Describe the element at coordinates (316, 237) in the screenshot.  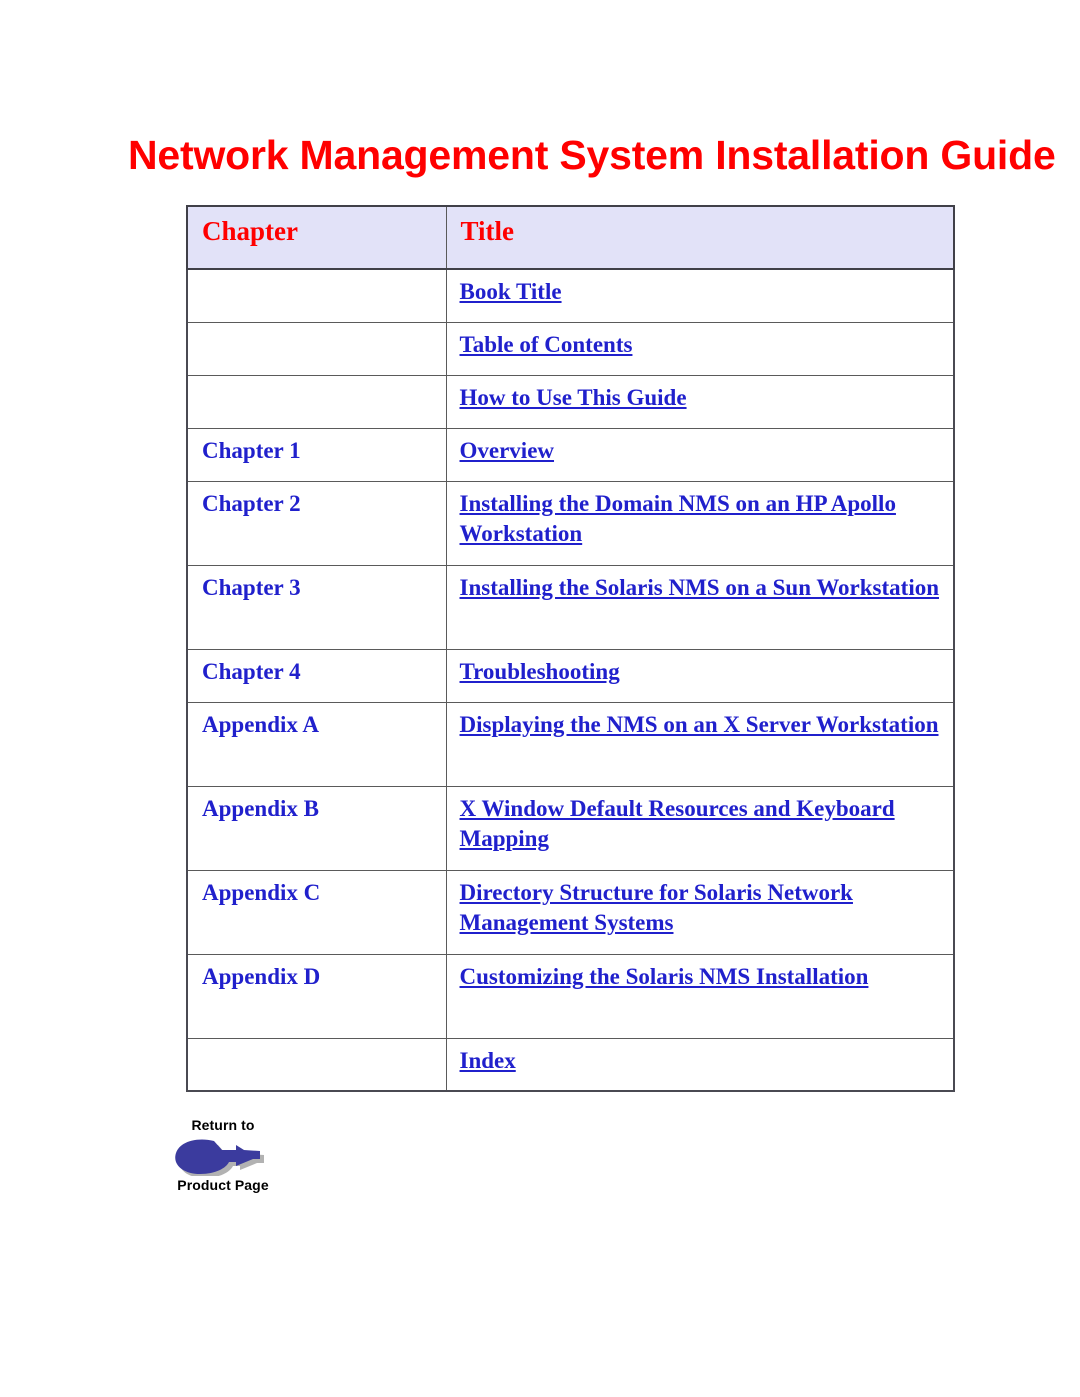
I see `column-header-chapter: Chapter` at that location.